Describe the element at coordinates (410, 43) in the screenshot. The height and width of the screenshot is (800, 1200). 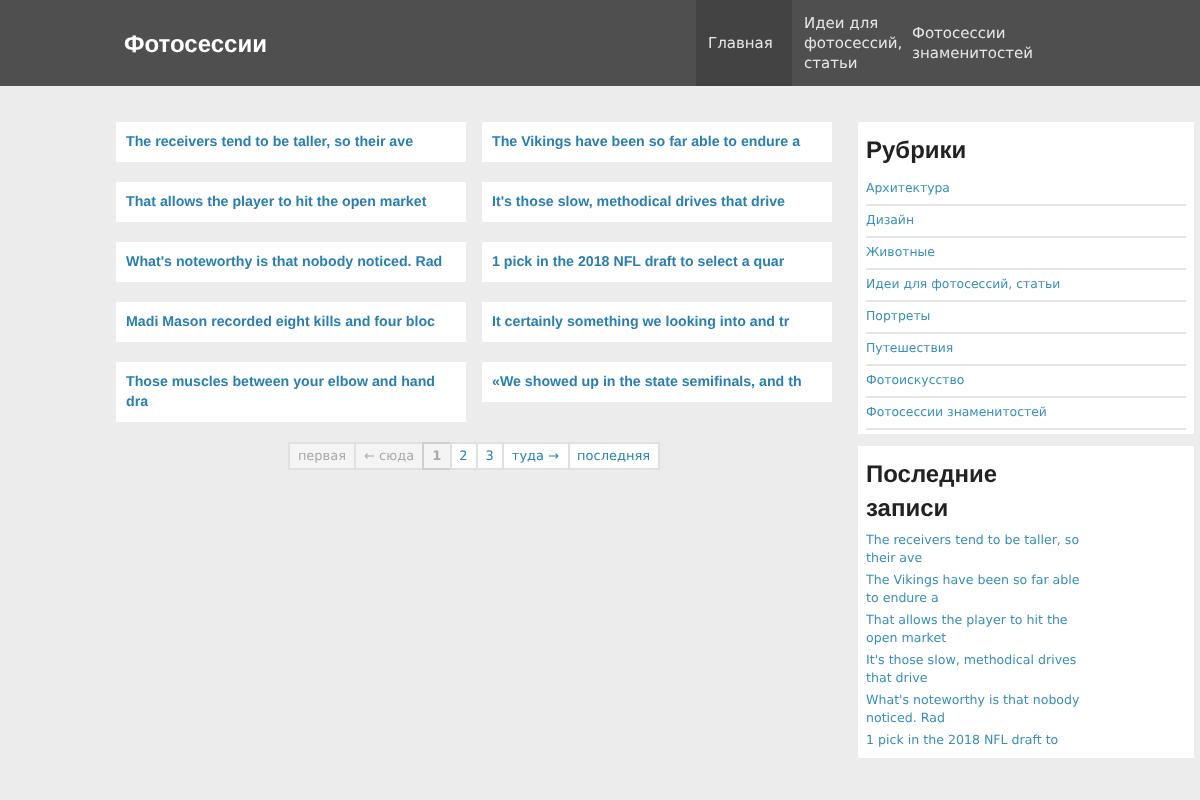
I see `site-title: Фотосессии` at that location.